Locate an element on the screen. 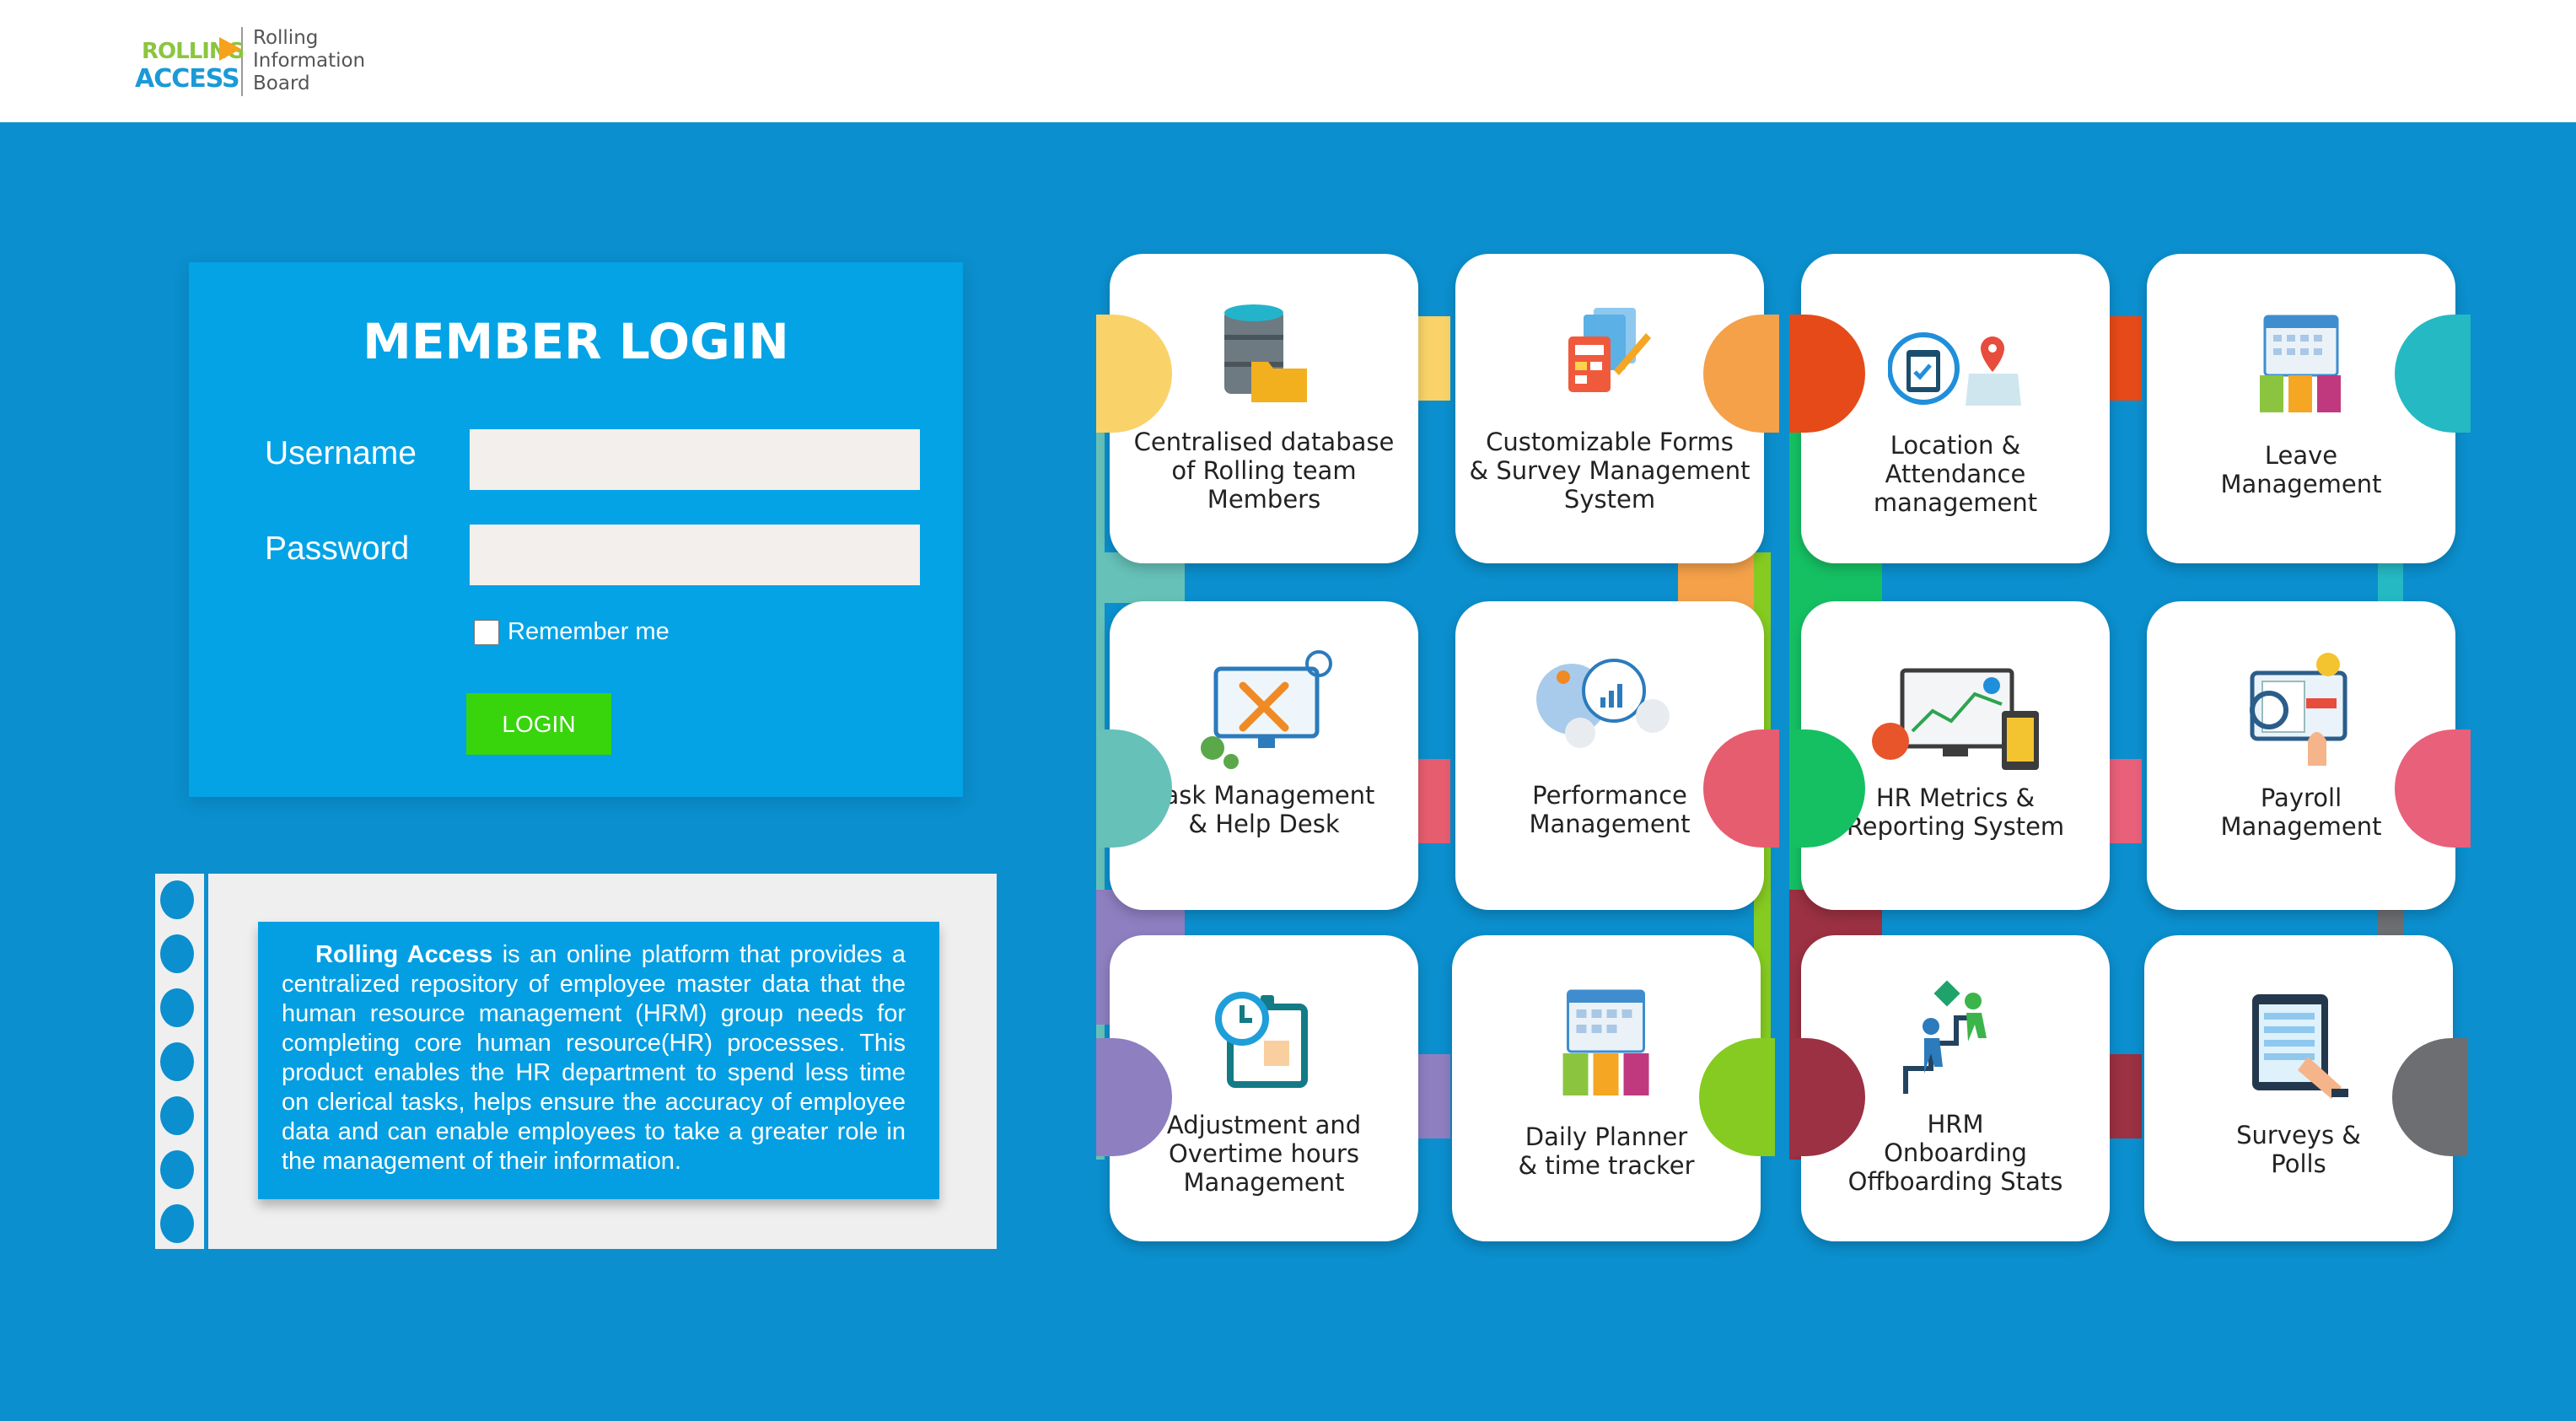 This screenshot has width=2576, height=1421. logo-tagline-line: Information is located at coordinates (309, 61).